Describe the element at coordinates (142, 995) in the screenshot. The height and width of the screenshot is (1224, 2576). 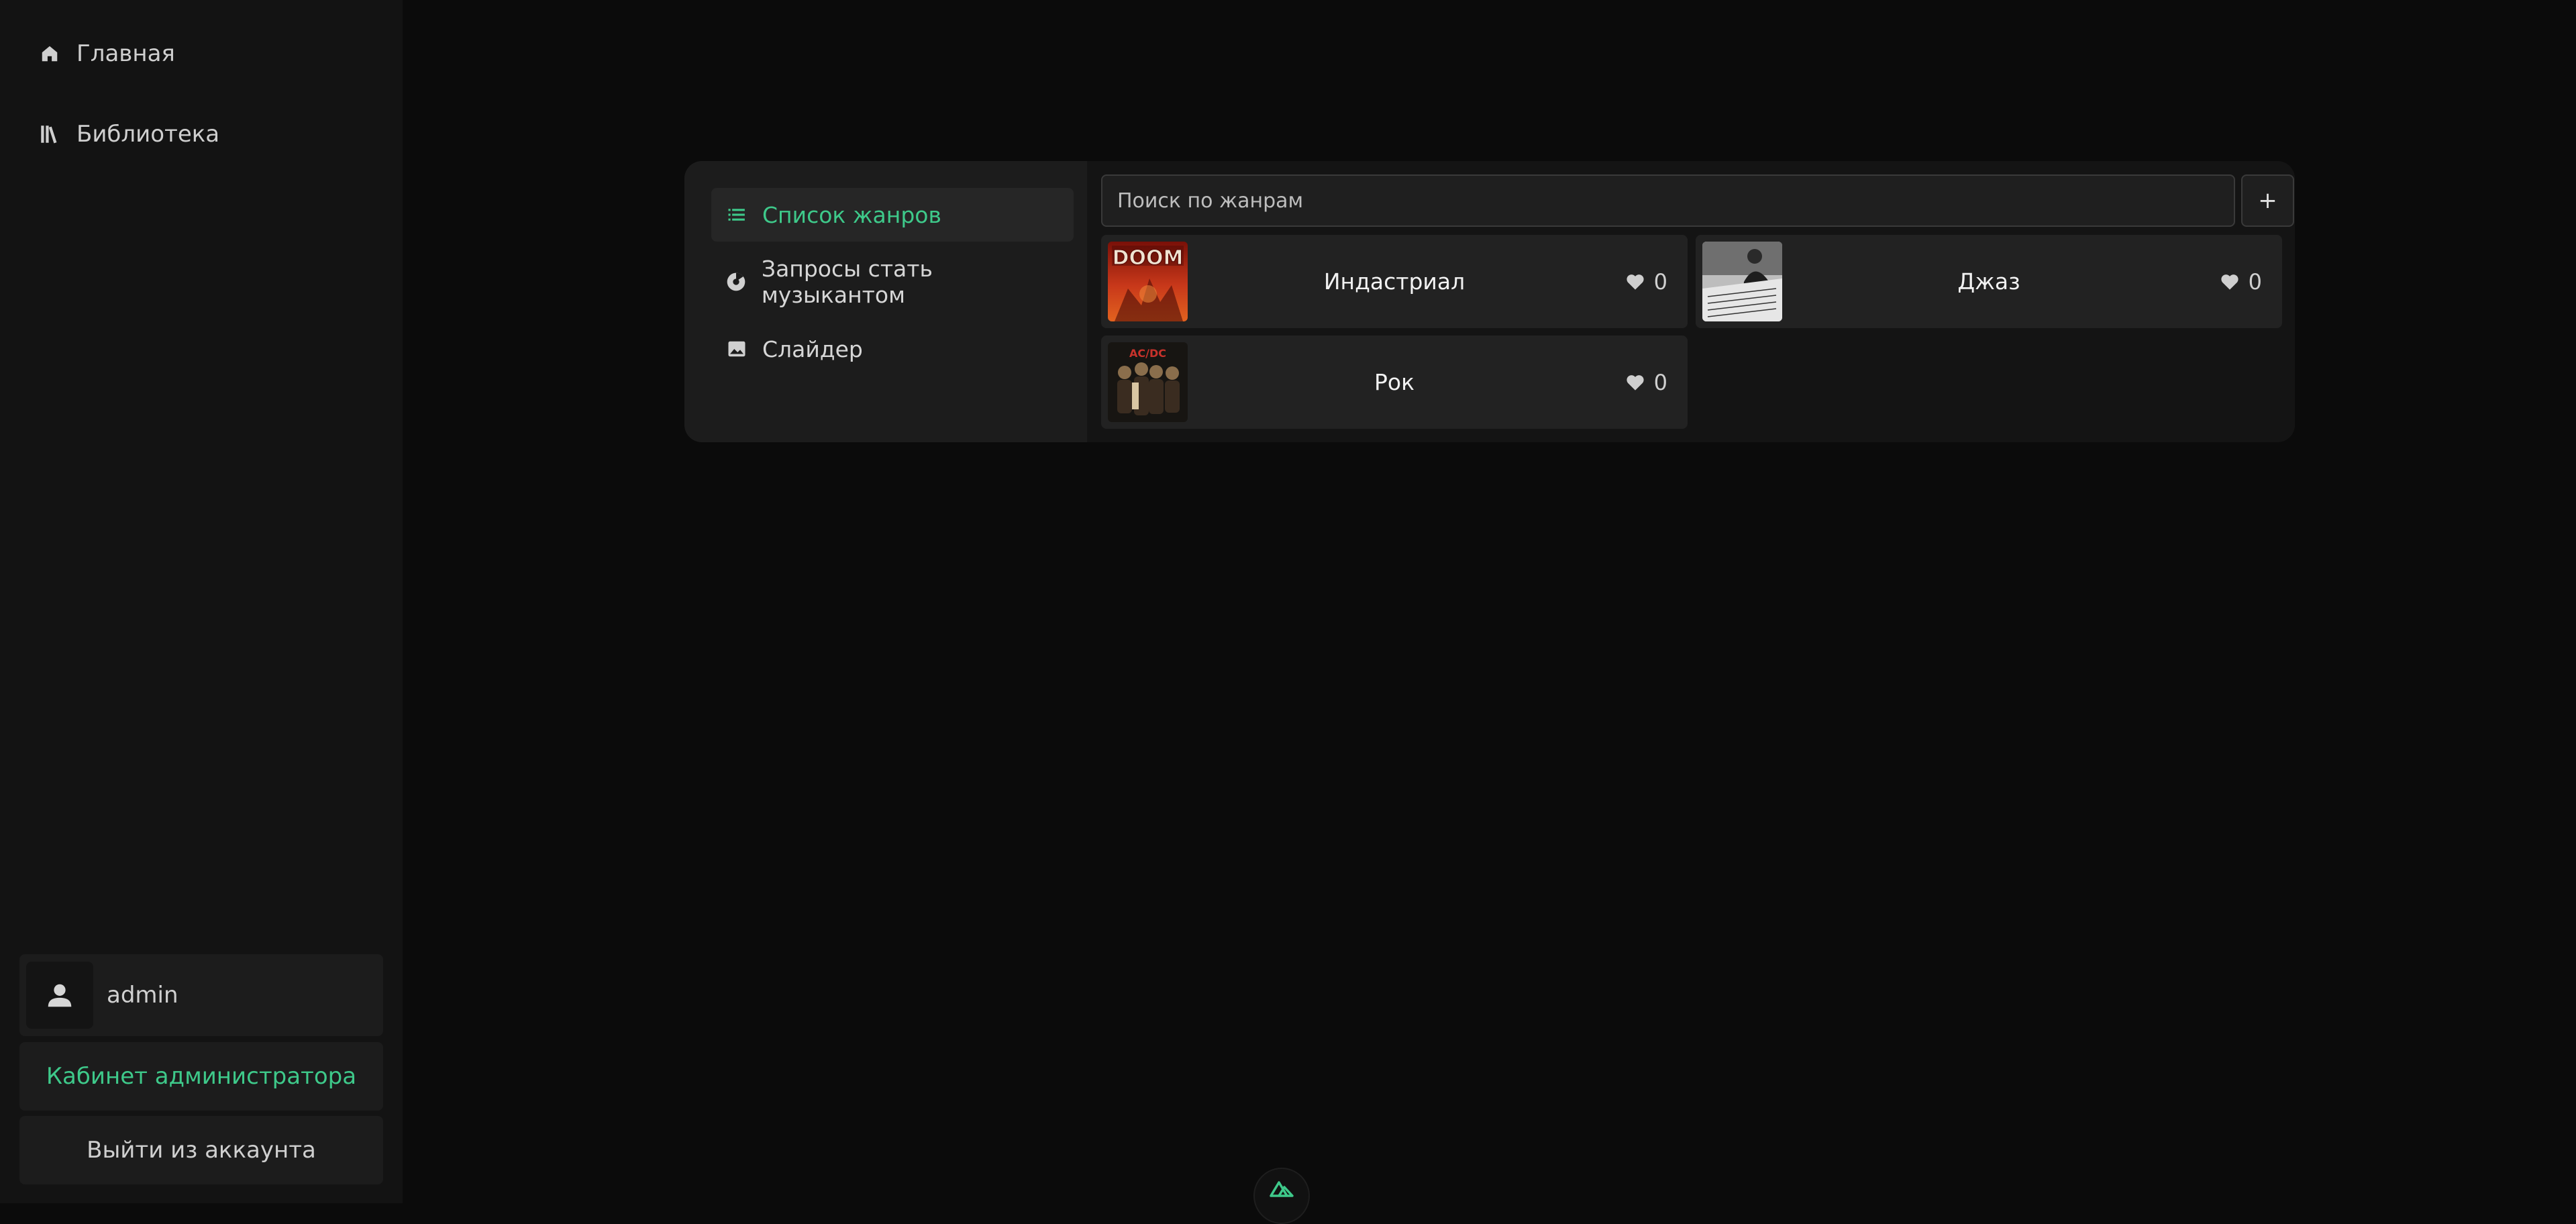
I see `username: admin` at that location.